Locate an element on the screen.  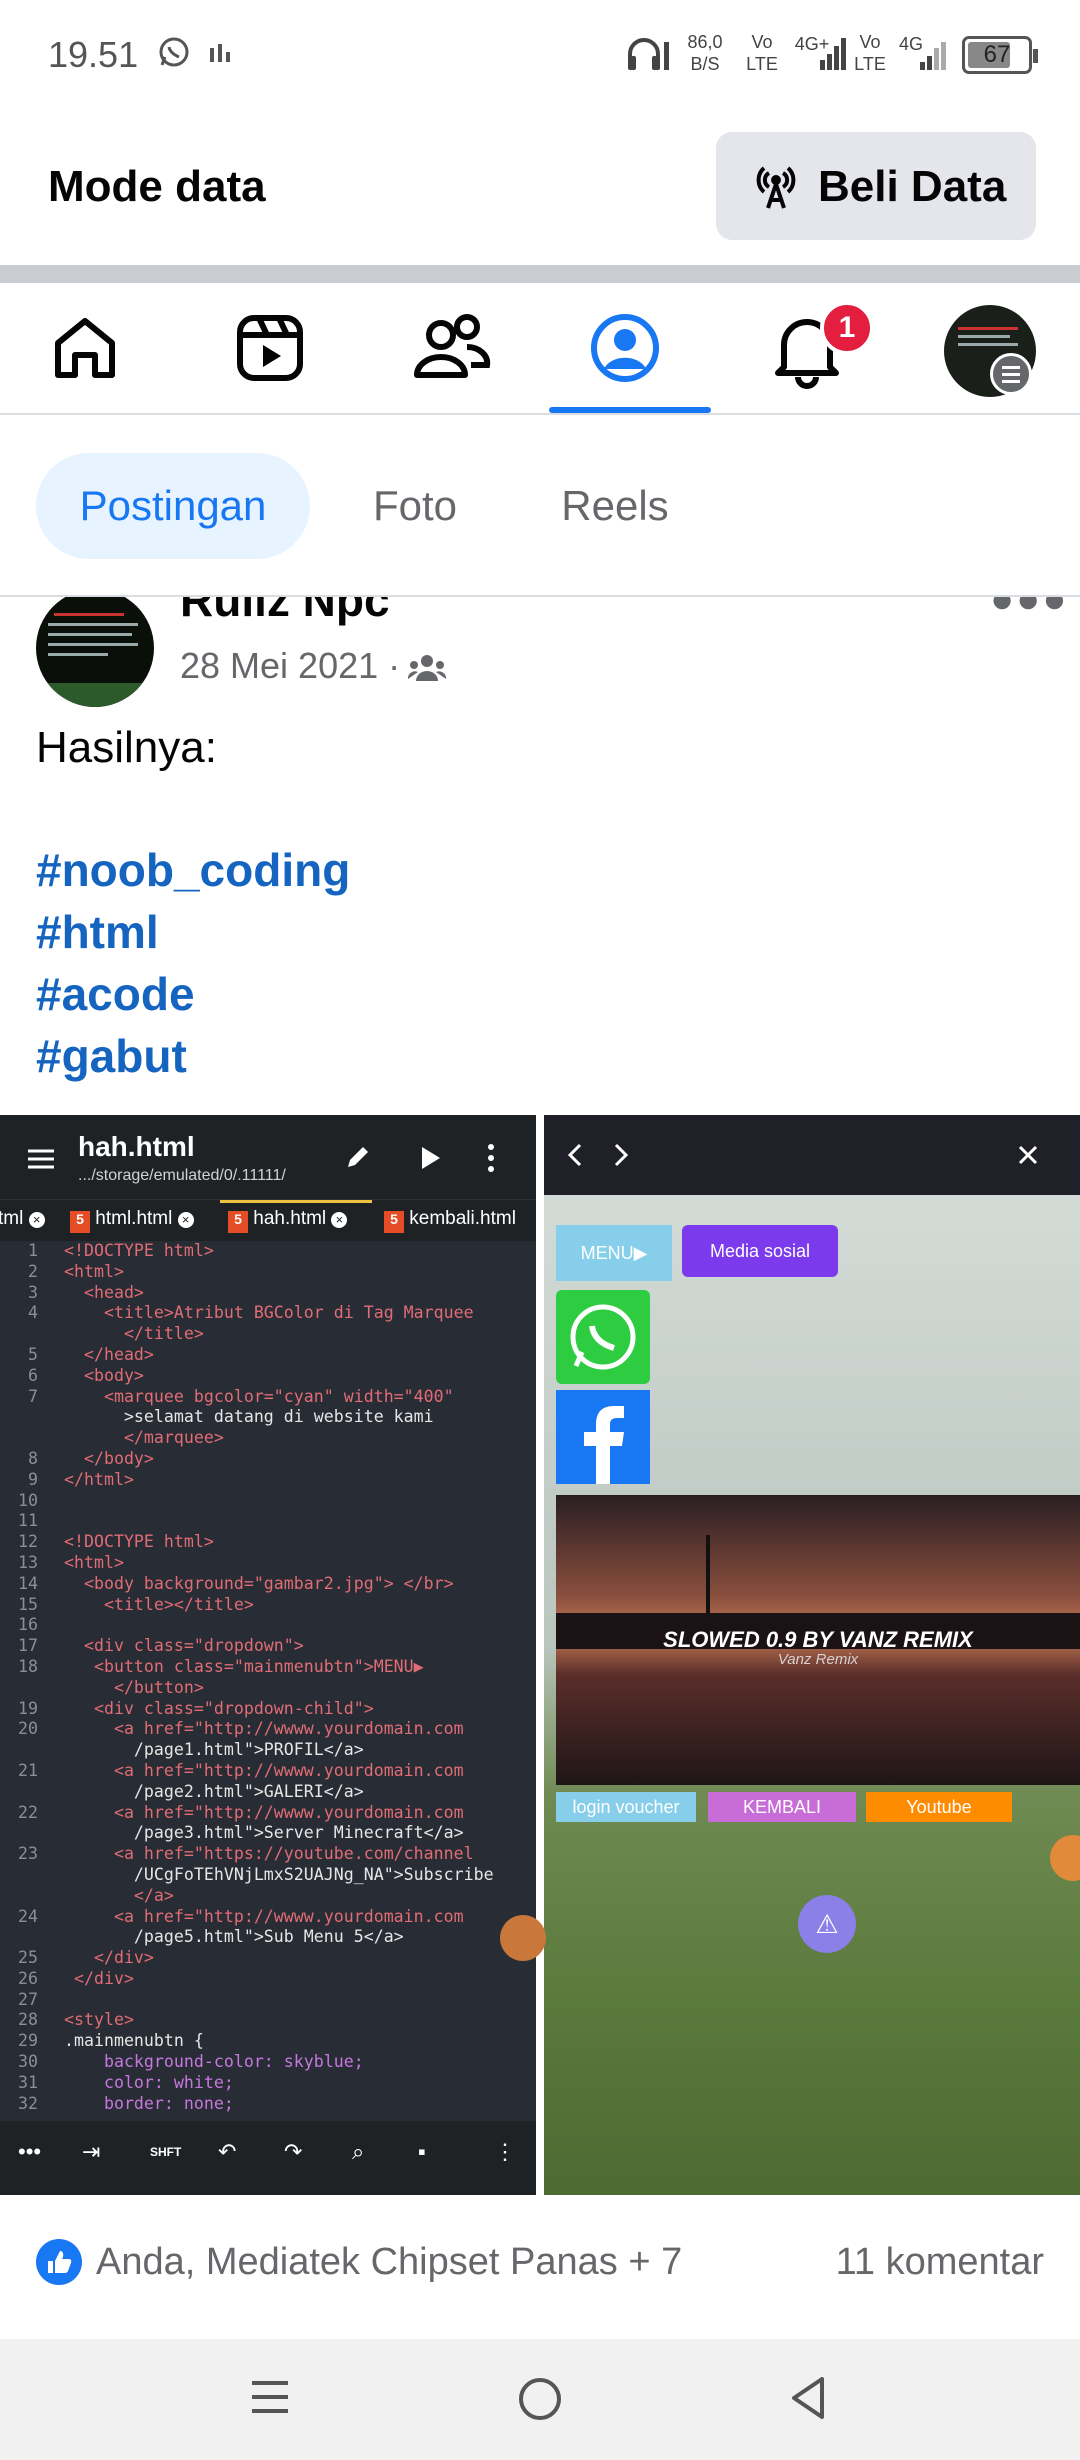
battery-icon: 67 is located at coordinates (1000, 55).